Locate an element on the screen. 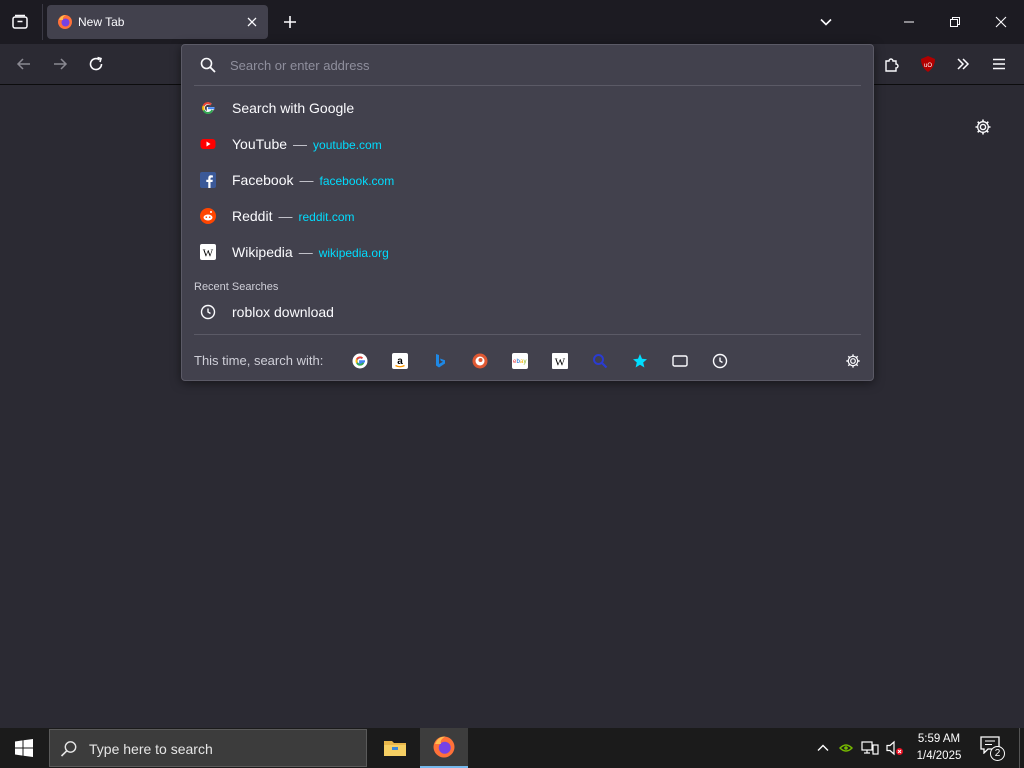  minimize-button is located at coordinates (909, 22).